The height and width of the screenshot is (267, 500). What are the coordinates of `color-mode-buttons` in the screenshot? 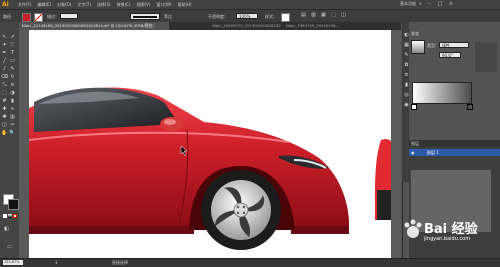 It's located at (10, 216).